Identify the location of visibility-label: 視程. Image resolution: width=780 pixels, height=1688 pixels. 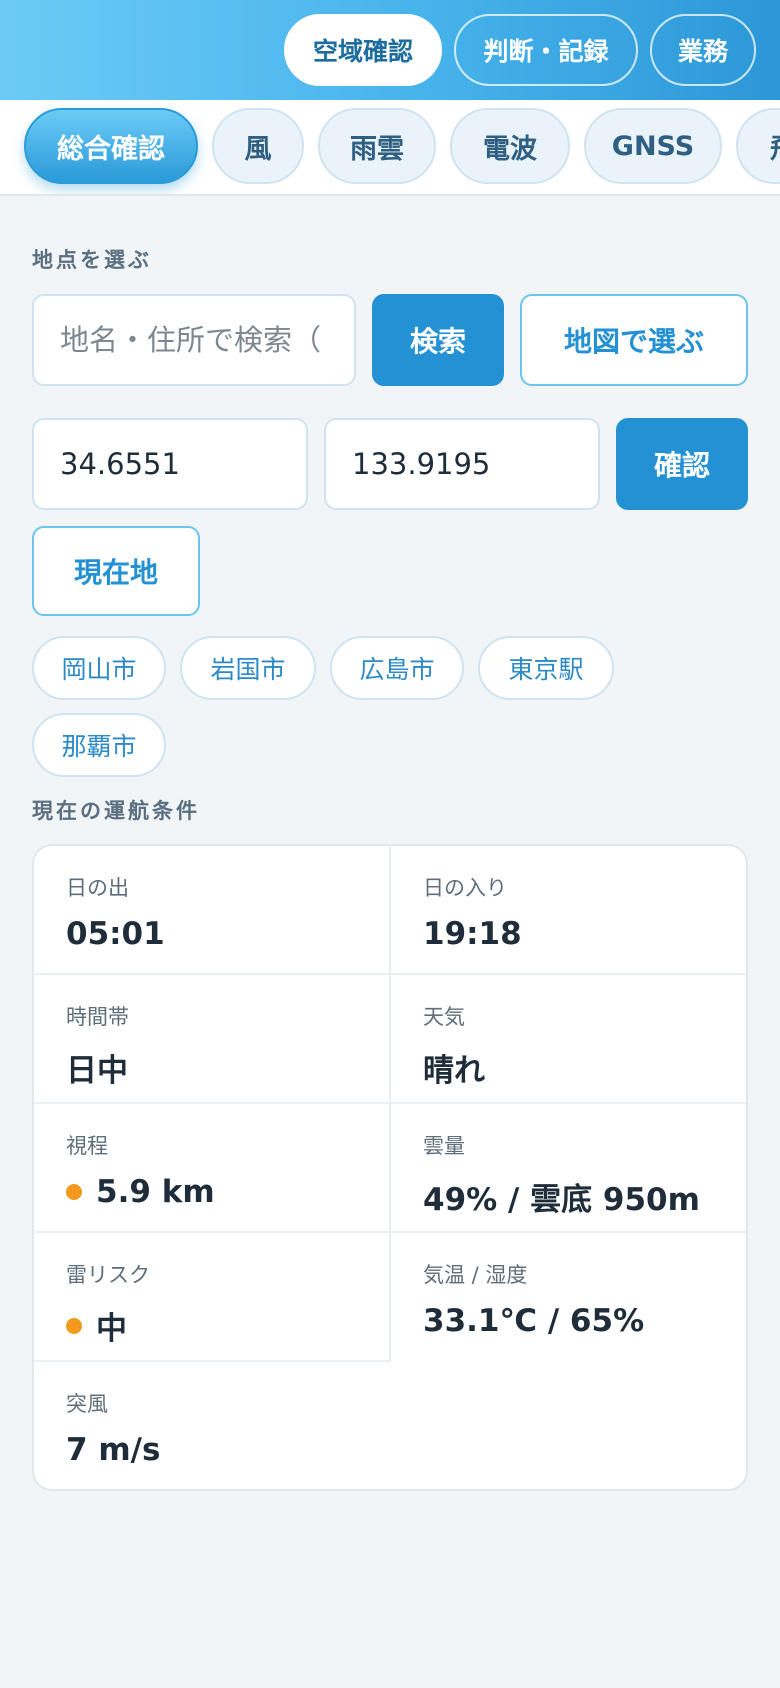
(87, 1146).